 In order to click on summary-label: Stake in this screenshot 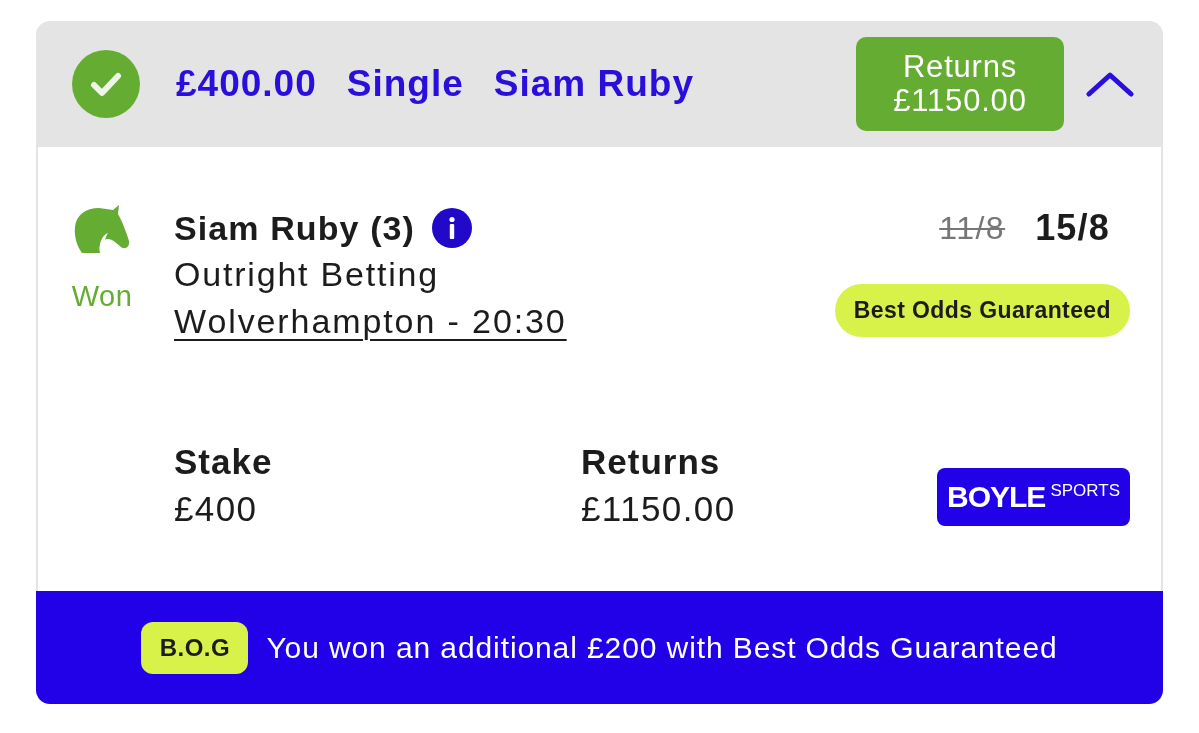, I will do `click(223, 462)`.